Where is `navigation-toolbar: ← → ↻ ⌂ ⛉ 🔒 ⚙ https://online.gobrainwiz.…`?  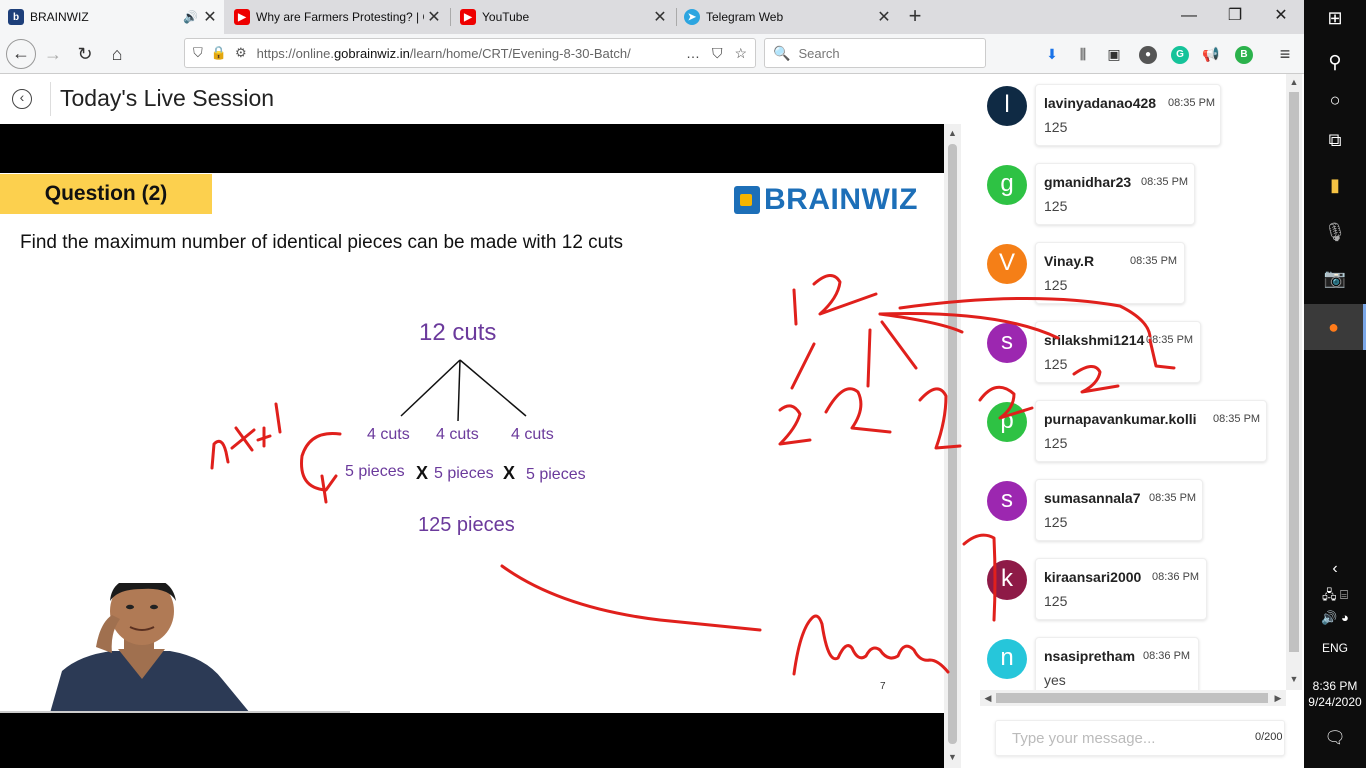
navigation-toolbar: ← → ↻ ⌂ ⛉ 🔒 ⚙ https://online.gobrainwiz.… is located at coordinates (652, 54).